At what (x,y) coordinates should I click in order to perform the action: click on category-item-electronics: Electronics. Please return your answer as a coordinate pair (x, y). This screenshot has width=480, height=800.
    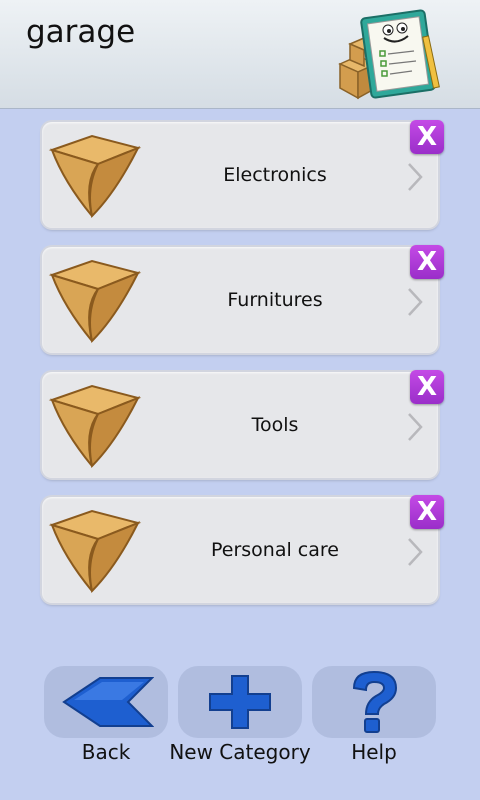
    Looking at the image, I should click on (240, 175).